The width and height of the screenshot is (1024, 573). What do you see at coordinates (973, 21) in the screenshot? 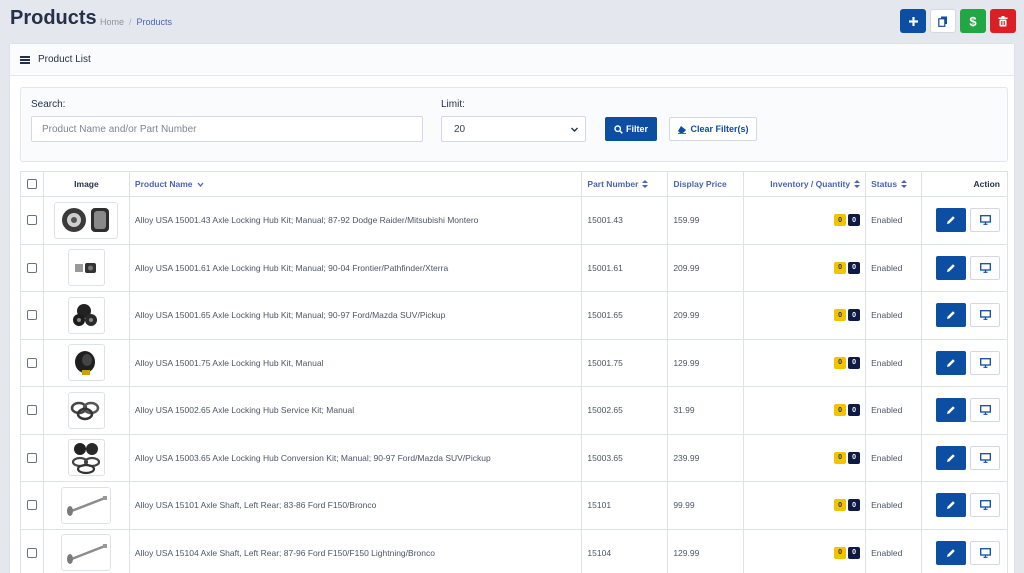
I see `price-button: $` at bounding box center [973, 21].